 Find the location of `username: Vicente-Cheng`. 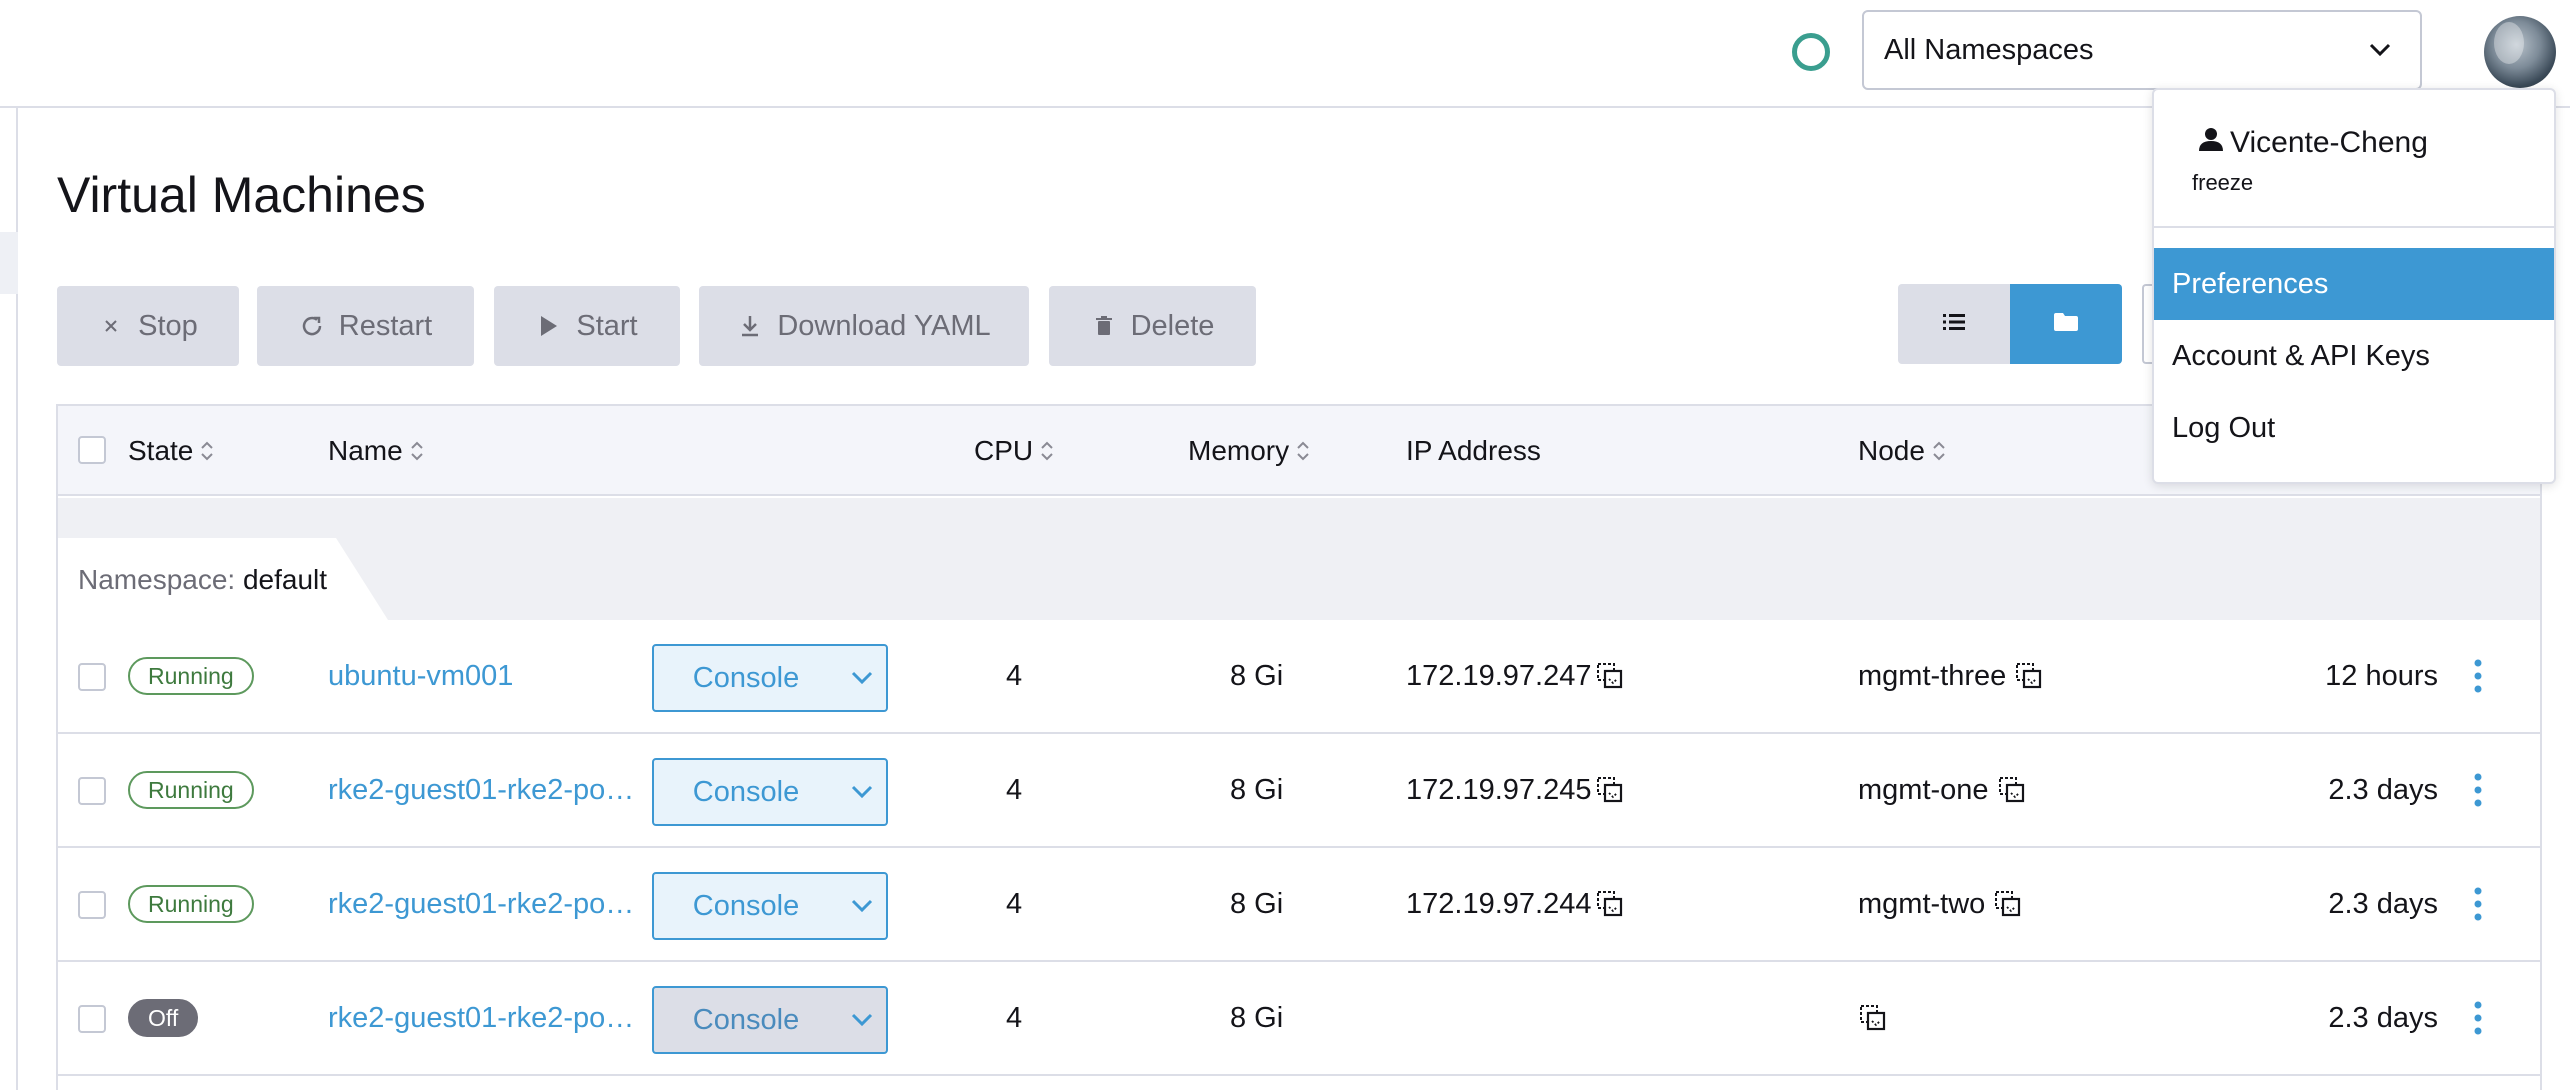

username: Vicente-Cheng is located at coordinates (2329, 142).